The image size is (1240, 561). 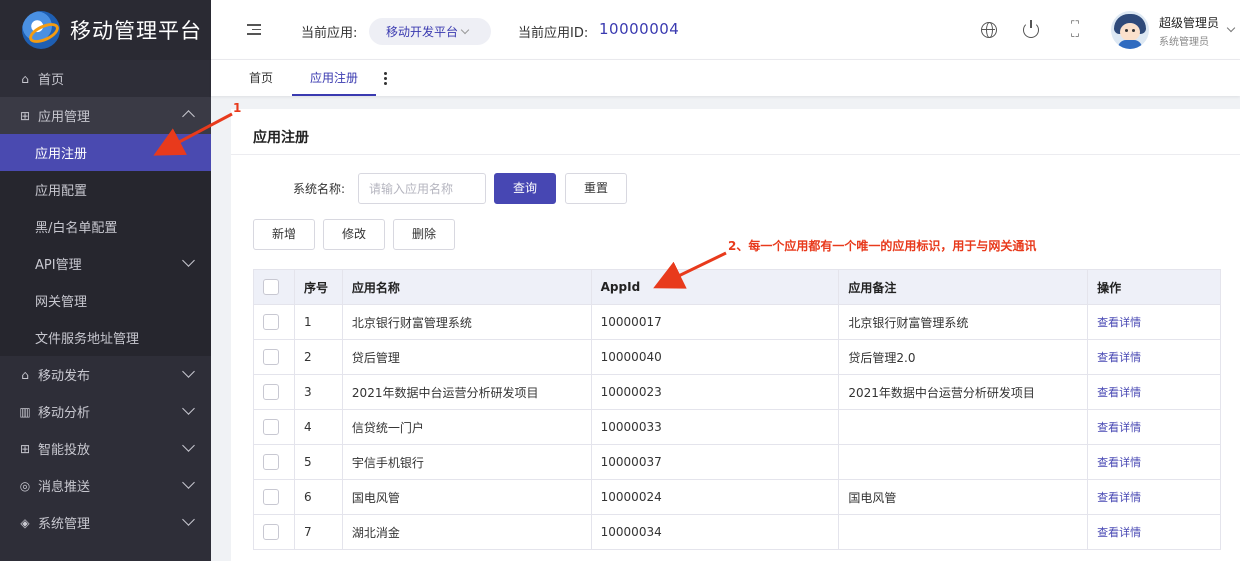 I want to click on sidebar-item-label: API管理, so click(x=58, y=265).